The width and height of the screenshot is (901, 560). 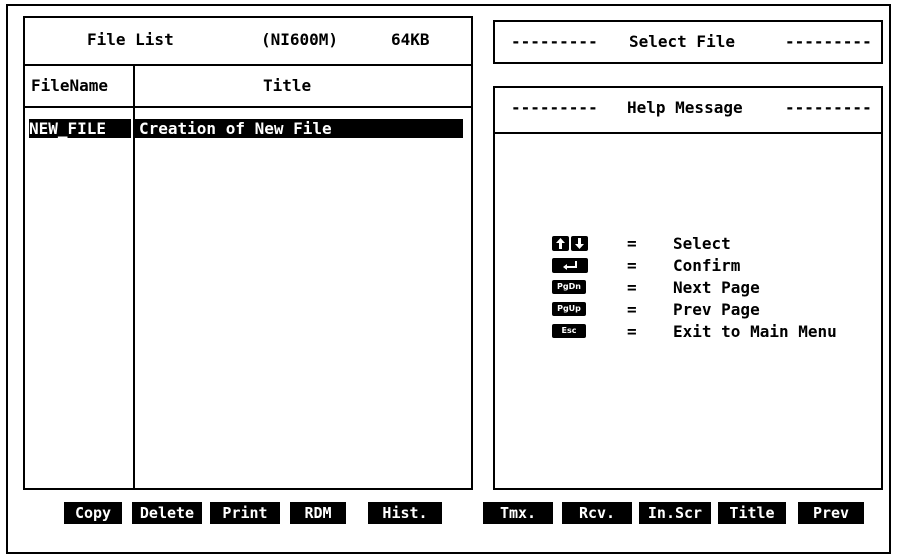 What do you see at coordinates (597, 513) in the screenshot?
I see `fkey-rcv-button: Rcv.` at bounding box center [597, 513].